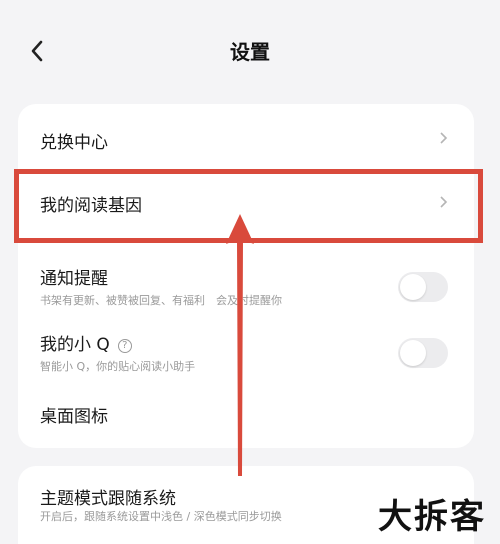 Image resolution: width=500 pixels, height=544 pixels. What do you see at coordinates (161, 516) in the screenshot?
I see `theme-follow-system-subtitle: 开启后，跟随系统设置中浅色 / 深色模式同步切换` at bounding box center [161, 516].